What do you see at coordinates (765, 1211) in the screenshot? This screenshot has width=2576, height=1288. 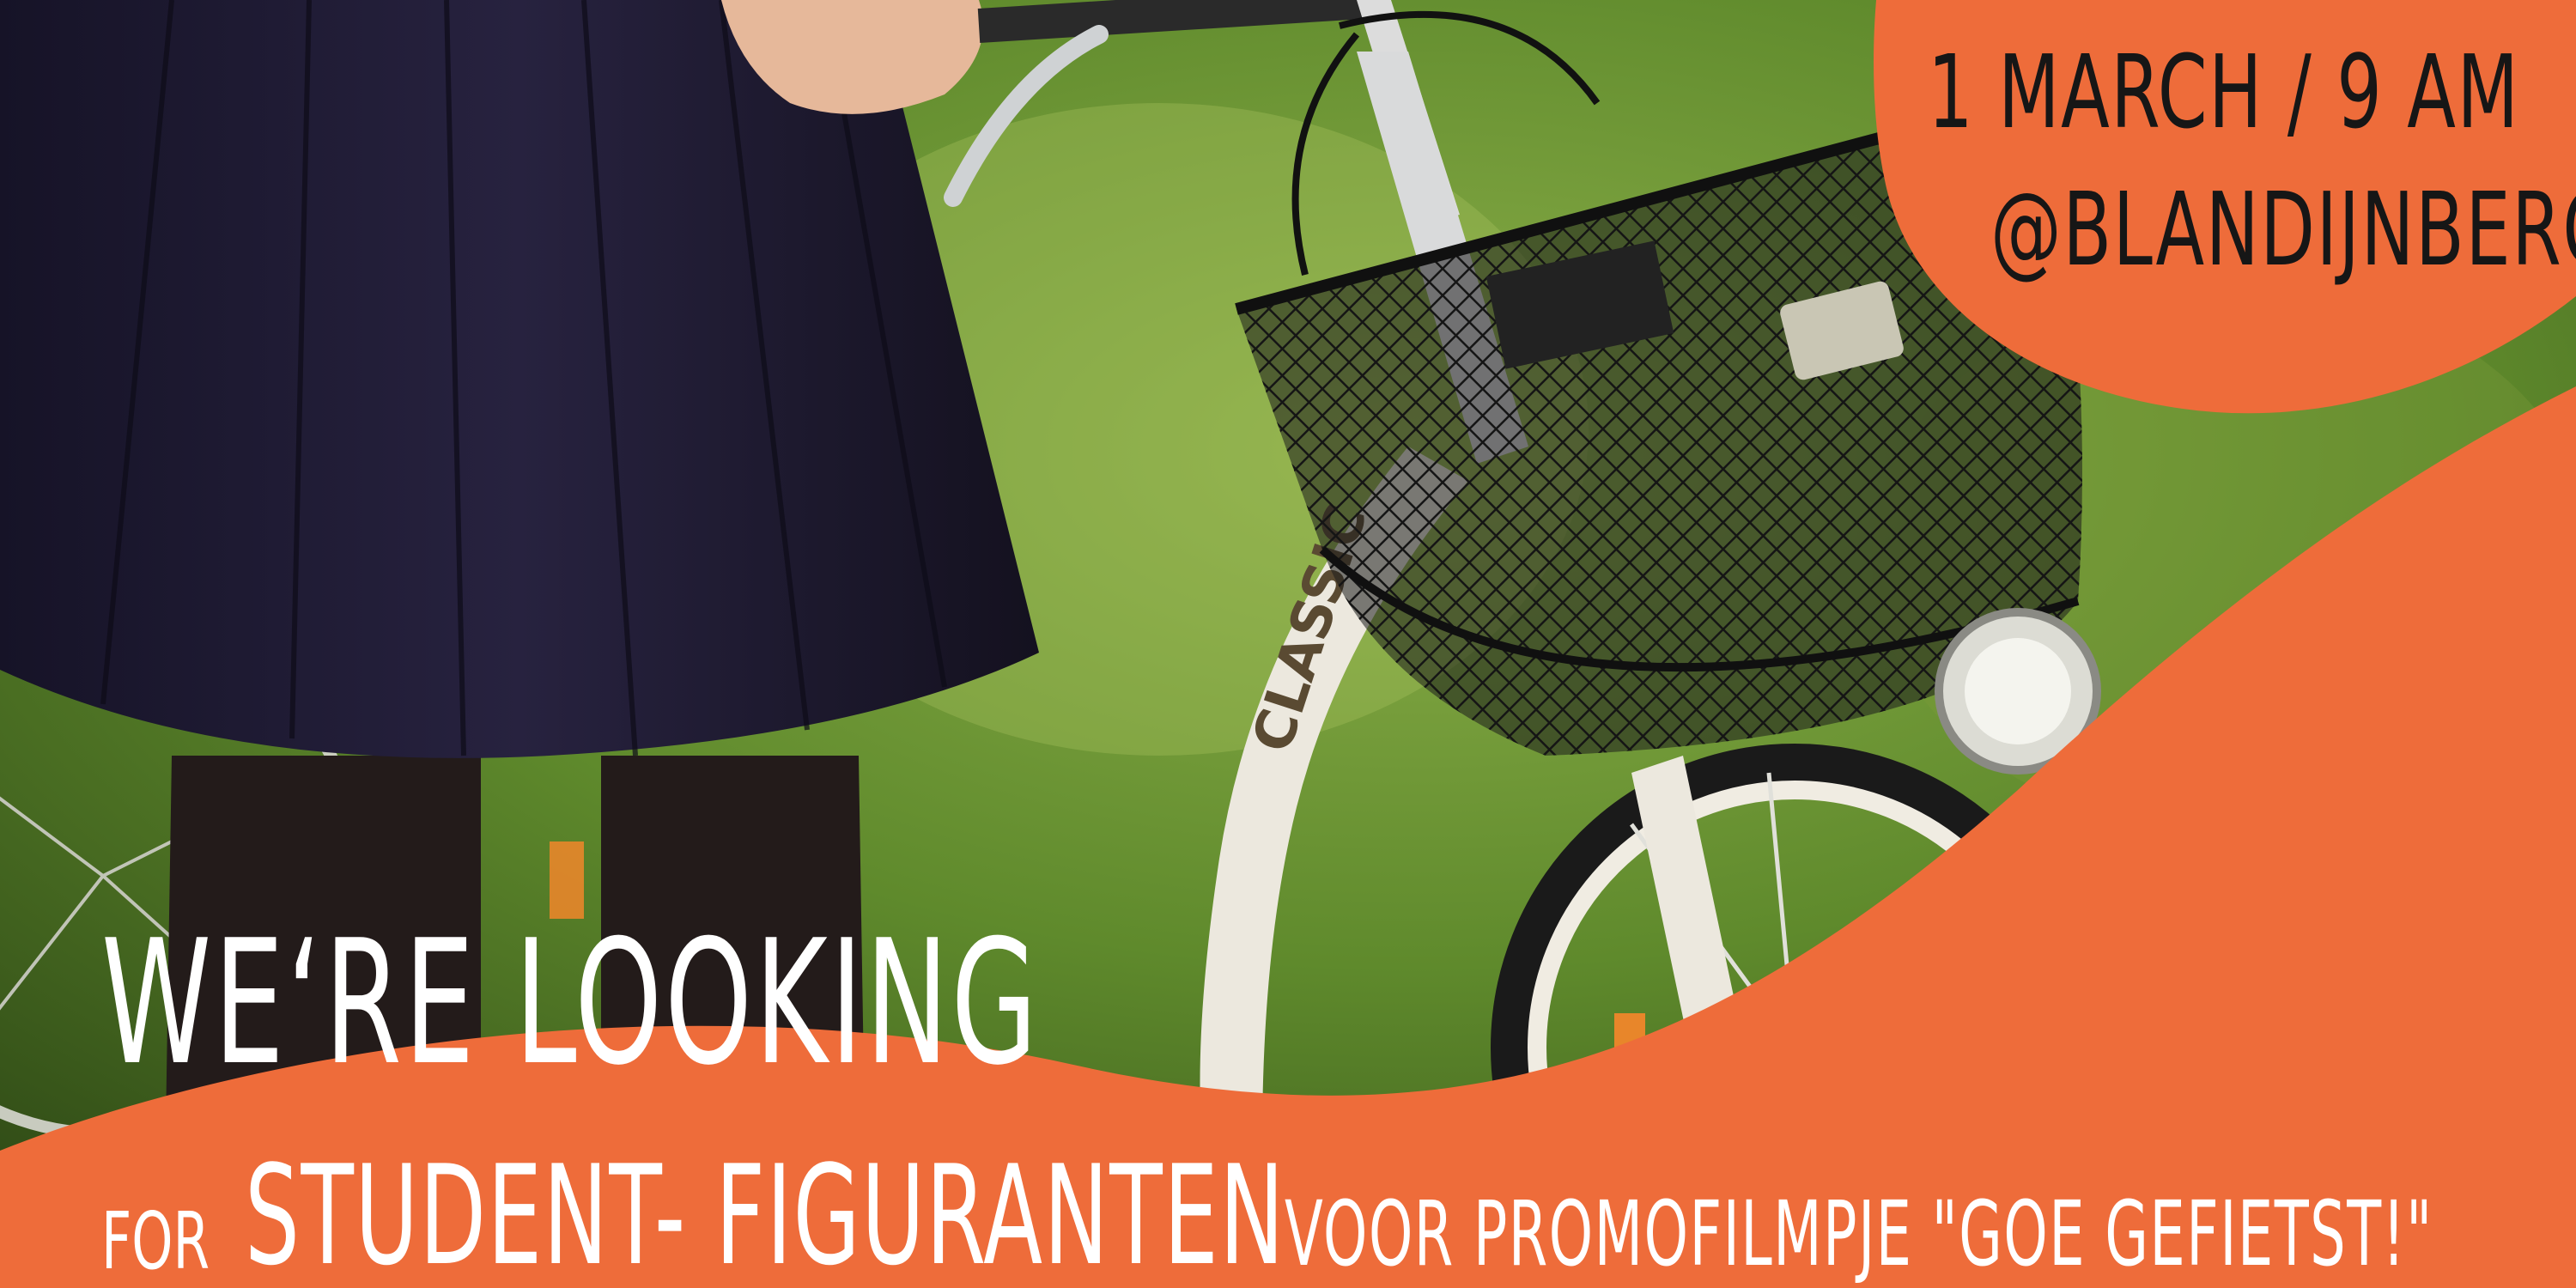 I see `role-label: STUDENT- FIGURANTEN` at bounding box center [765, 1211].